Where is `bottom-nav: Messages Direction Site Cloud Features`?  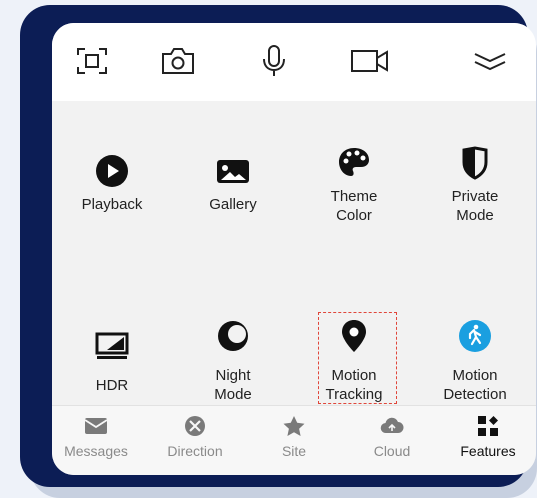 bottom-nav: Messages Direction Site Cloud Features is located at coordinates (294, 440).